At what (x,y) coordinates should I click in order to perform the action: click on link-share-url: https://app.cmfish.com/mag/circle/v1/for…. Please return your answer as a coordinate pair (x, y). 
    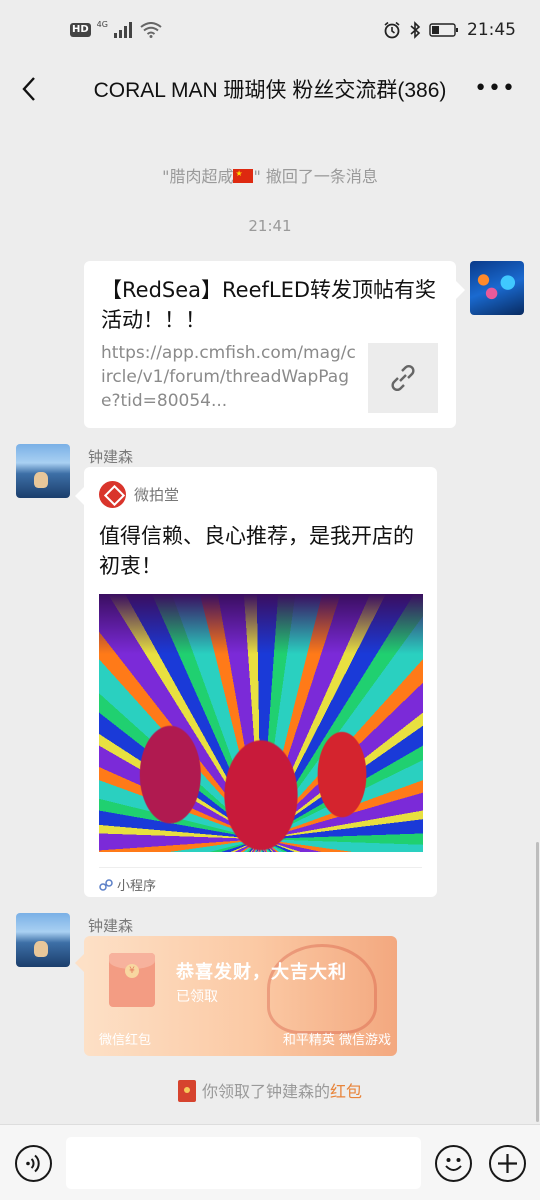
    Looking at the image, I should click on (228, 377).